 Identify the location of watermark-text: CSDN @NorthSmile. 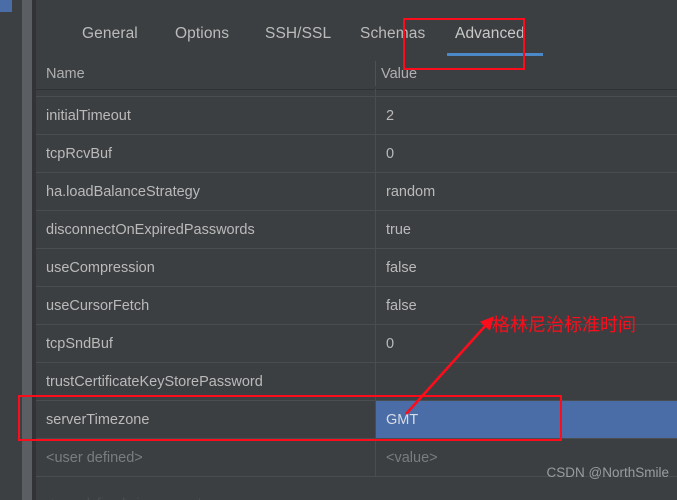
(607, 472).